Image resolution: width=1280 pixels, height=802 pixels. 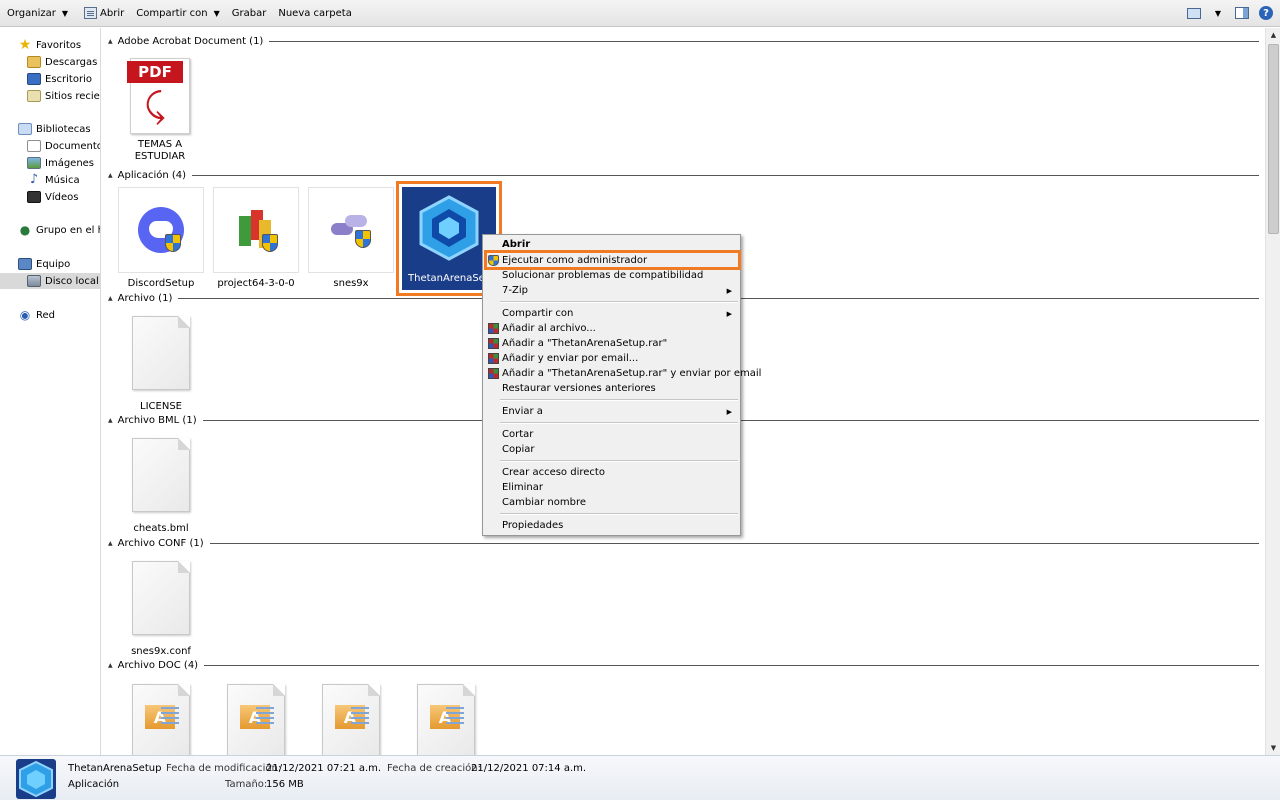 What do you see at coordinates (1218, 13) in the screenshot?
I see `view-options-button: ▼` at bounding box center [1218, 13].